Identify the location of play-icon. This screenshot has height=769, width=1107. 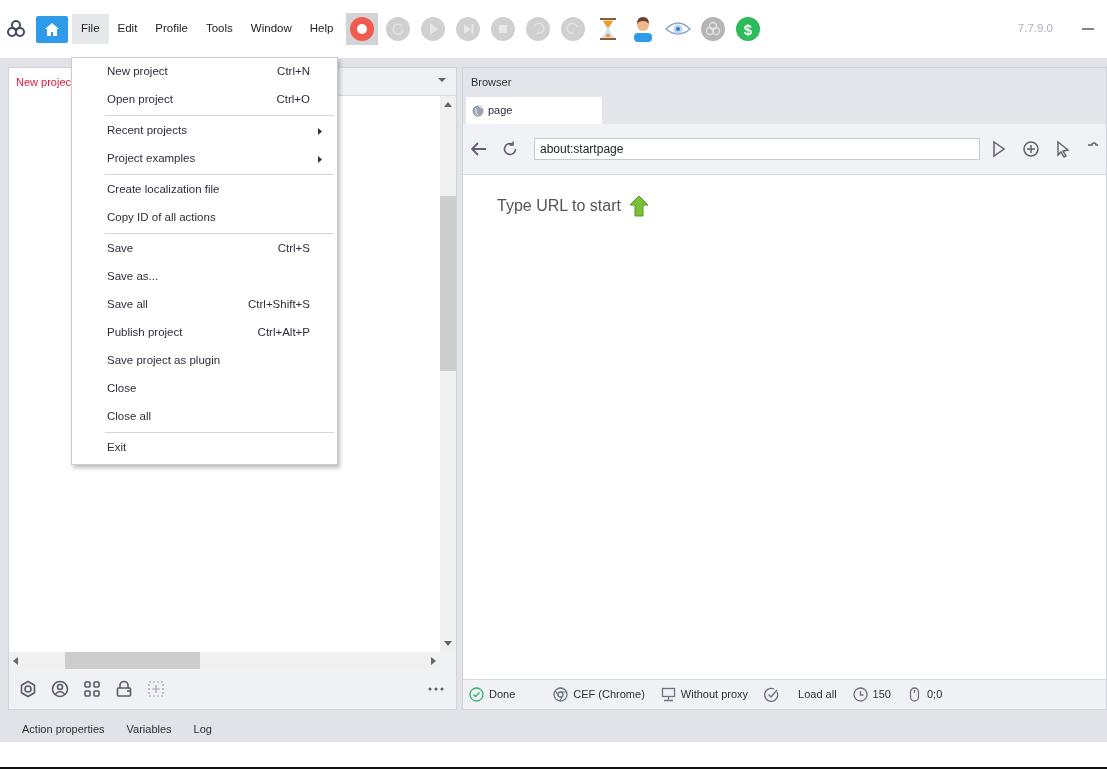
(999, 149).